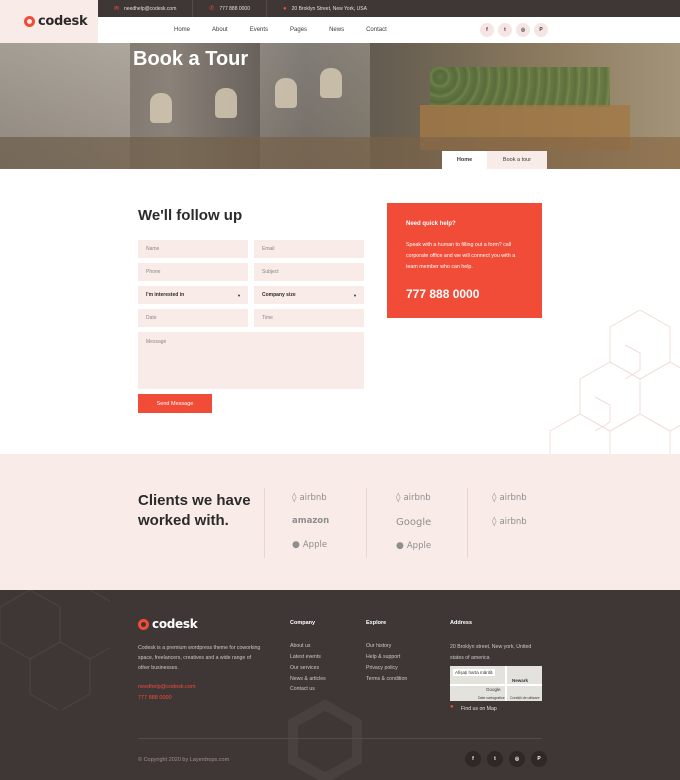  I want to click on footer-phone: 777 888 0000, so click(155, 698).